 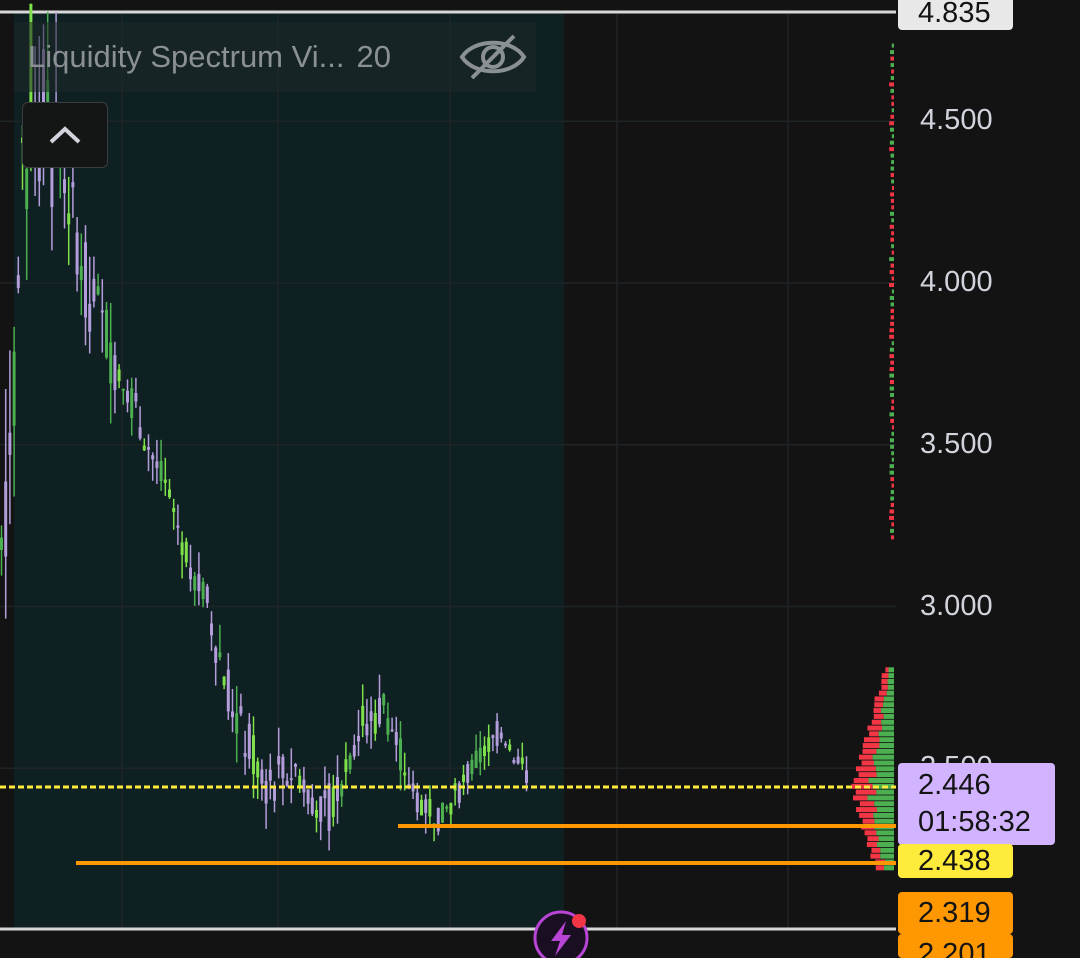 I want to click on level-tag-3: 2.201, so click(x=955, y=946).